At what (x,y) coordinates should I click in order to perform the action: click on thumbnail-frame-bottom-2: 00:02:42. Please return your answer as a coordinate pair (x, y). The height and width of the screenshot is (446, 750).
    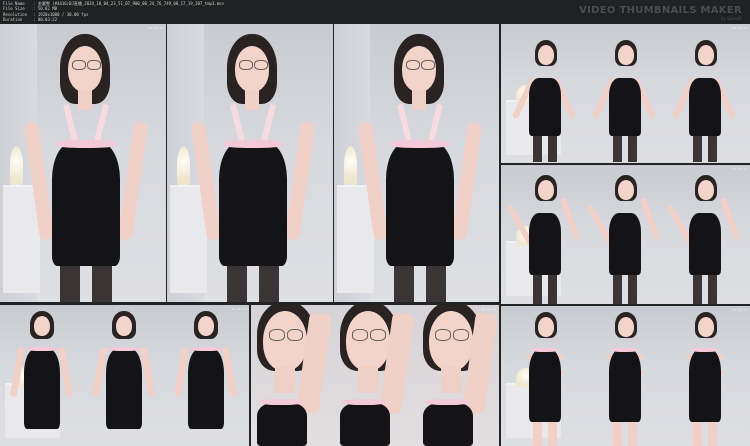
    Looking at the image, I should click on (375, 375).